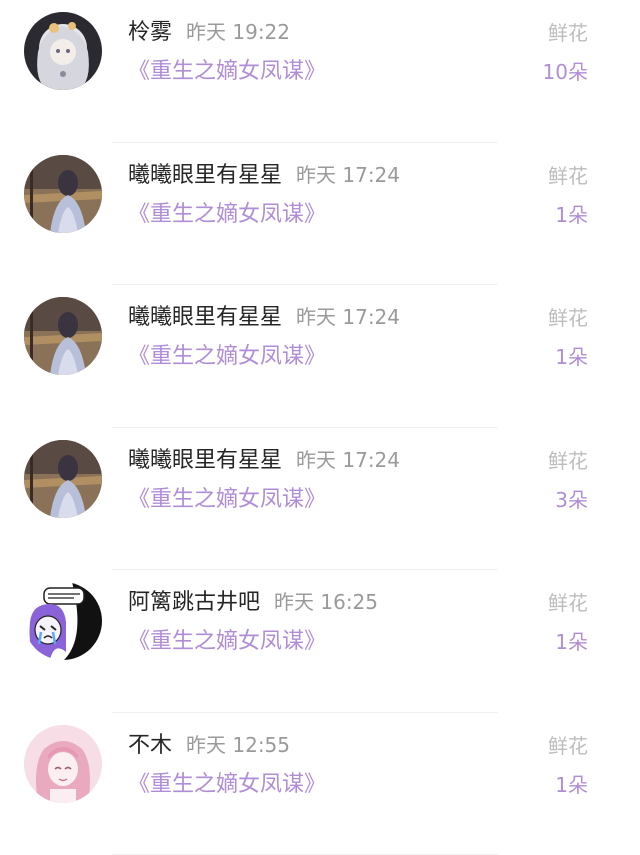  Describe the element at coordinates (571, 500) in the screenshot. I see `gift-count: 3朵` at that location.